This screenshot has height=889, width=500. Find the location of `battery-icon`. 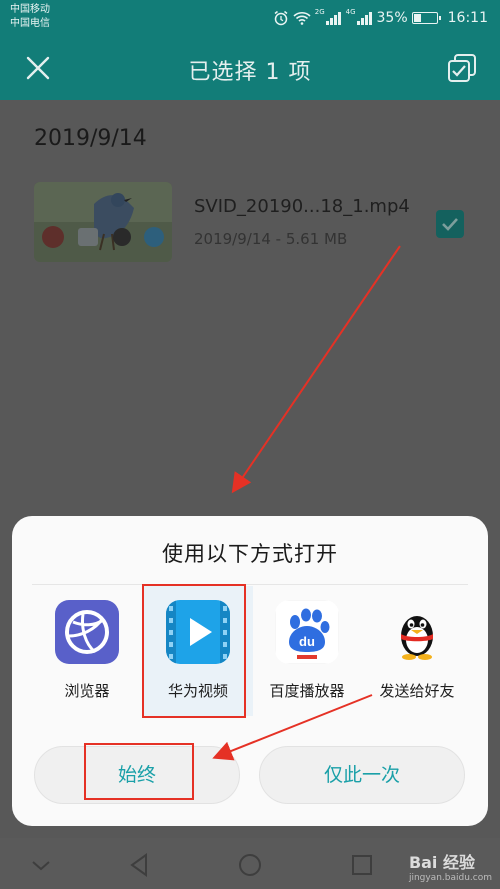

battery-icon is located at coordinates (426, 18).